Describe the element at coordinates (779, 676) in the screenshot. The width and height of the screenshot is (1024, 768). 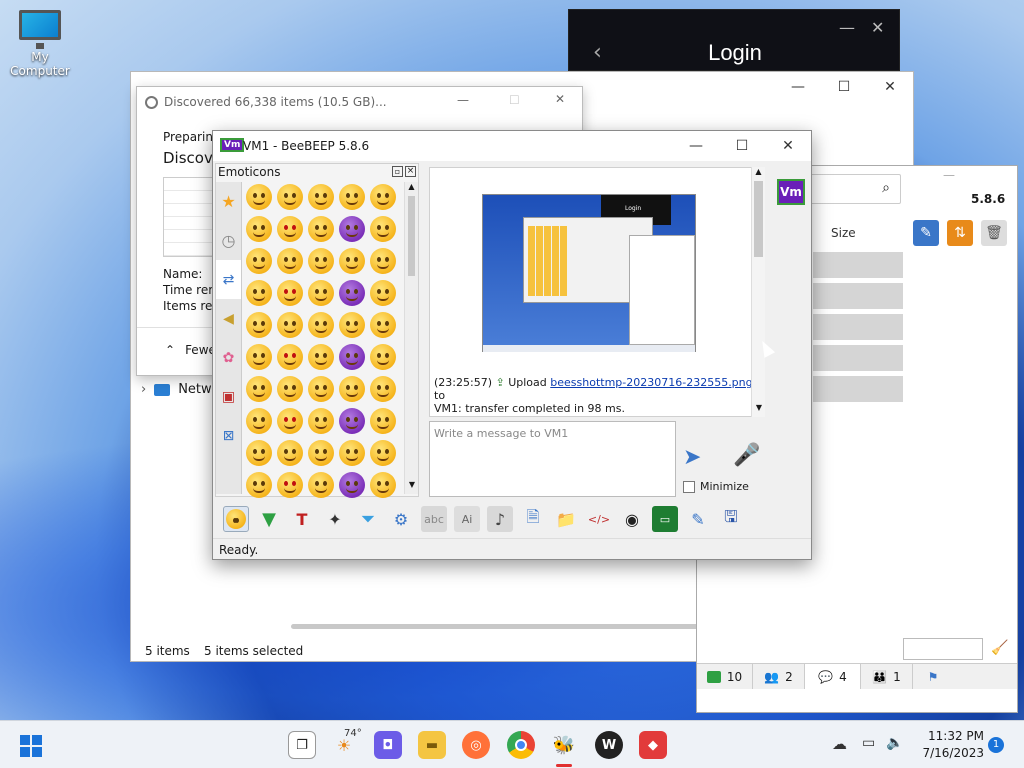
I see `tab-users: 👥 2` at that location.